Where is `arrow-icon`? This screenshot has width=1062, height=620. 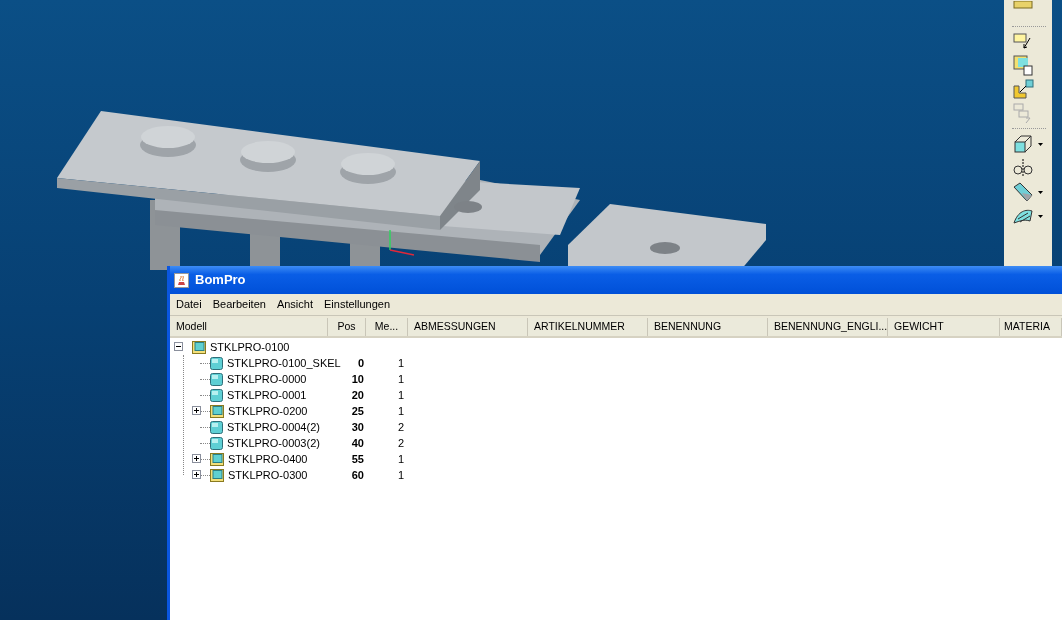
arrow-icon is located at coordinates (1023, 89).